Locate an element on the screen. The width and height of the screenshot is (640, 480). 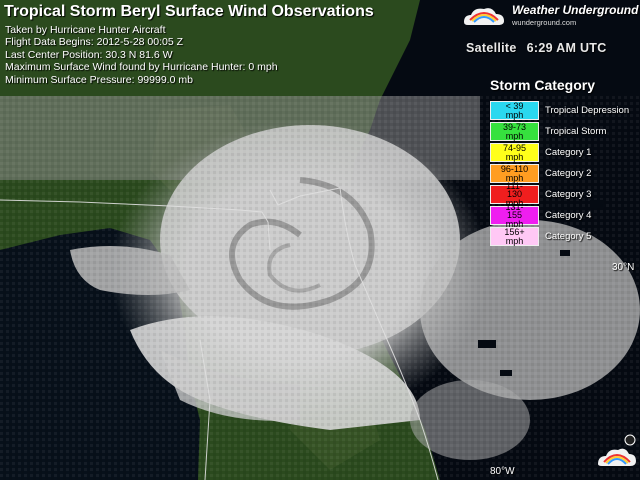
legend-label: Category 5 is located at coordinates (568, 236).